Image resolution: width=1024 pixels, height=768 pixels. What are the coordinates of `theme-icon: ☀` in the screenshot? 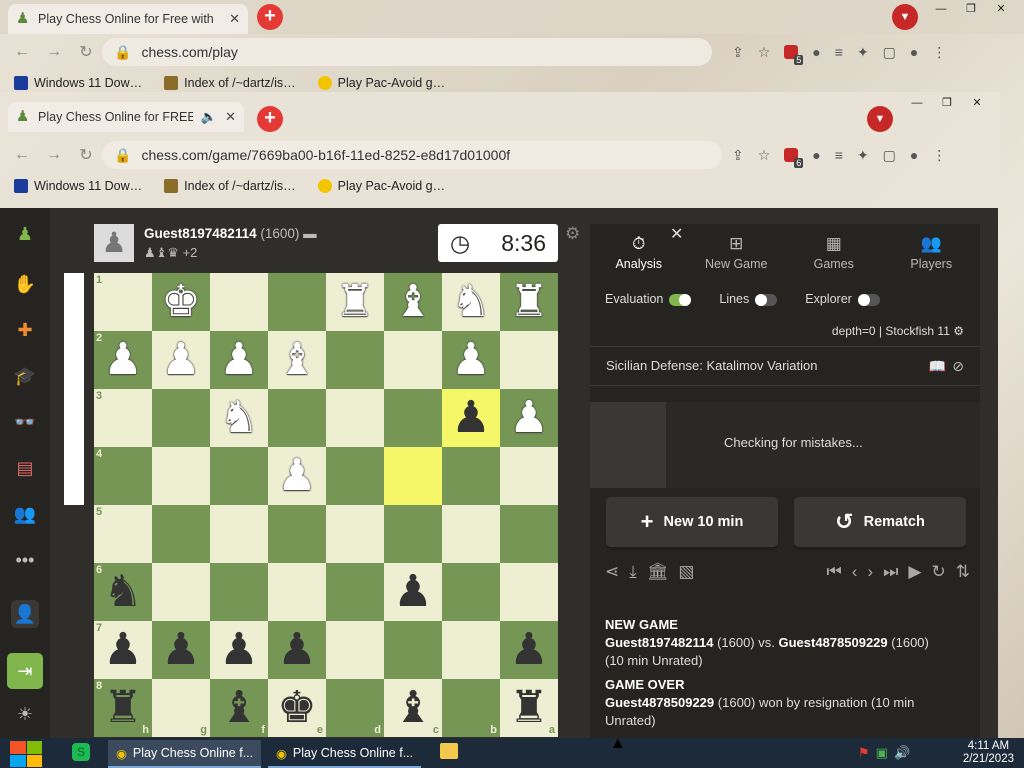 It's located at (25, 714).